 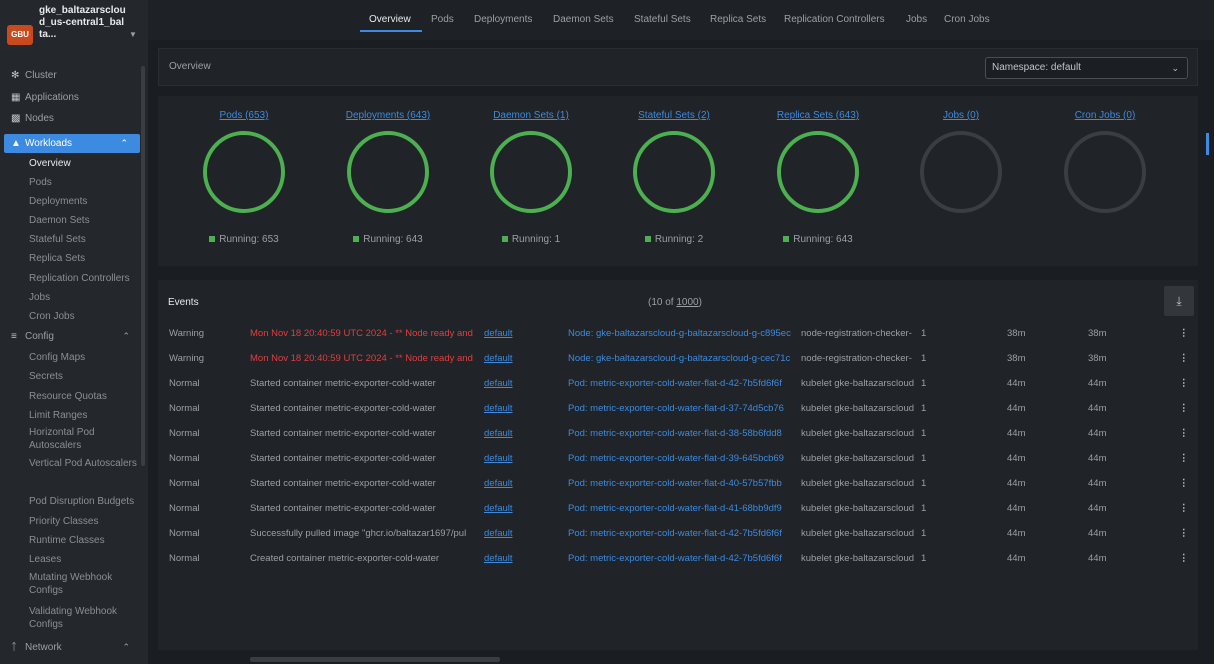 I want to click on sidebar-item-network: ᛏ Network ⌃, so click(x=71, y=647).